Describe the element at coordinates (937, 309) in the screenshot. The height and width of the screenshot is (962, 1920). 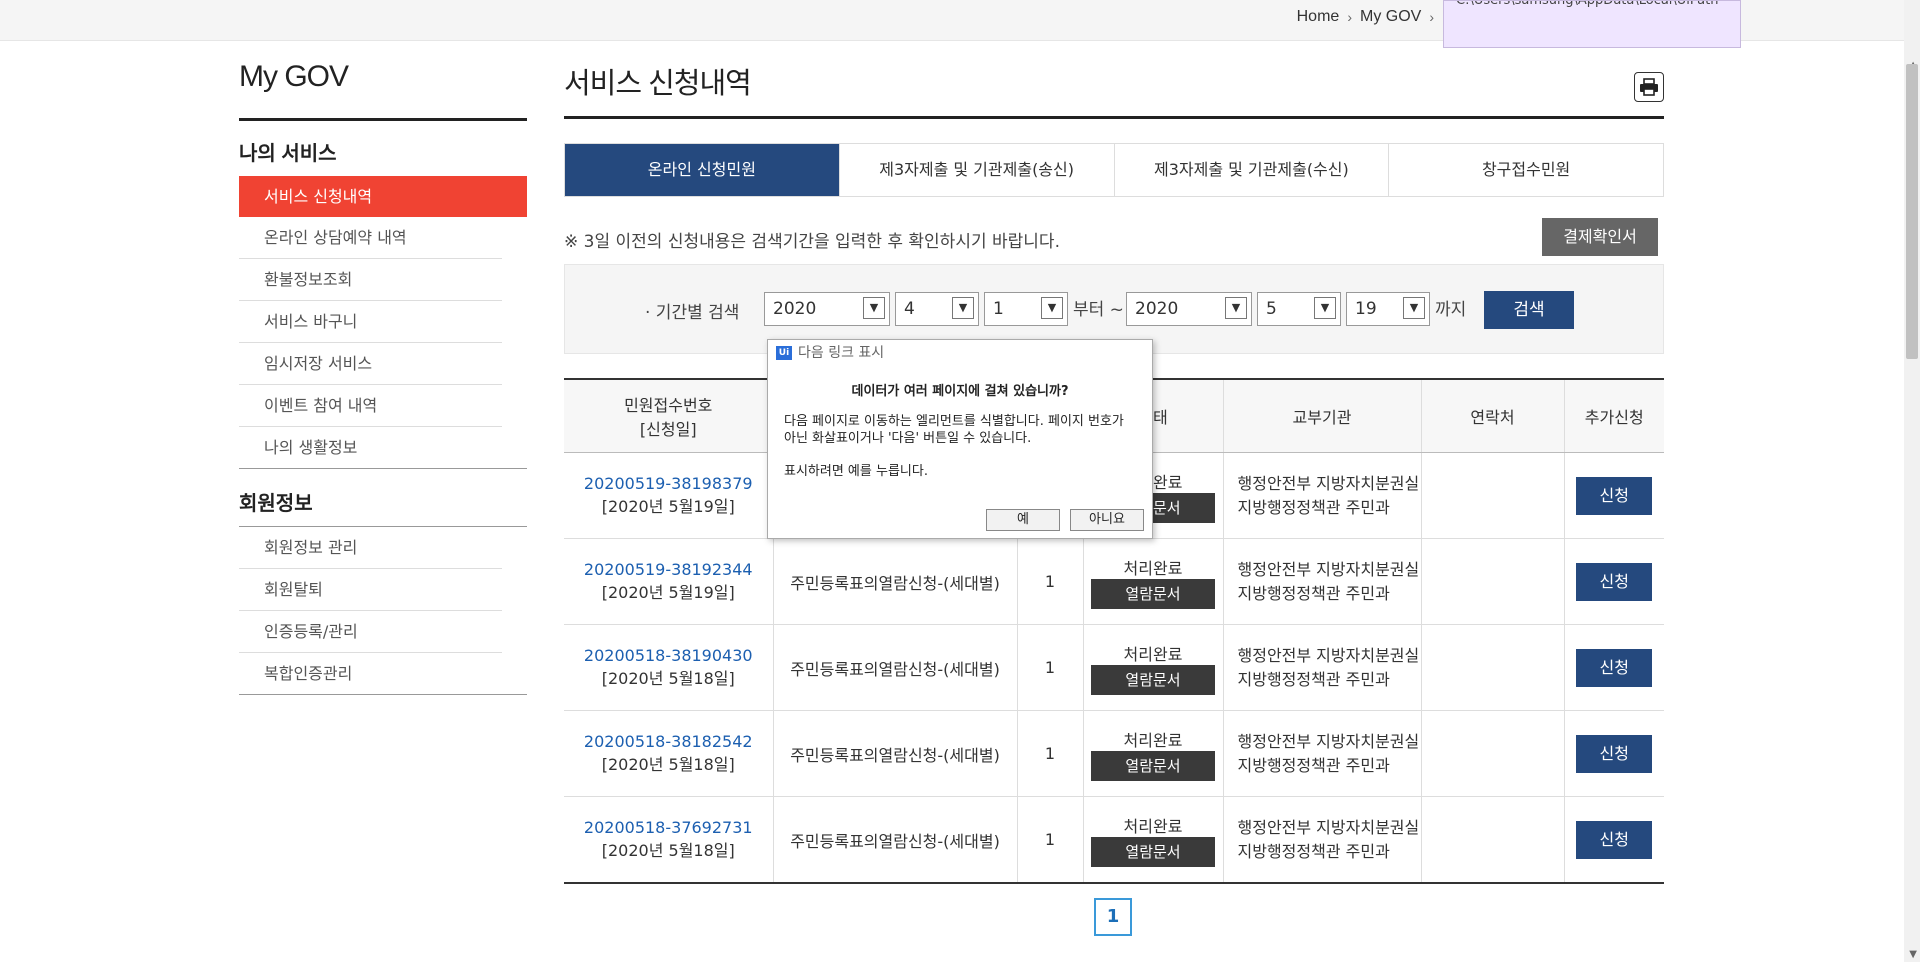
I see `from-month-select: 4 ▼` at that location.